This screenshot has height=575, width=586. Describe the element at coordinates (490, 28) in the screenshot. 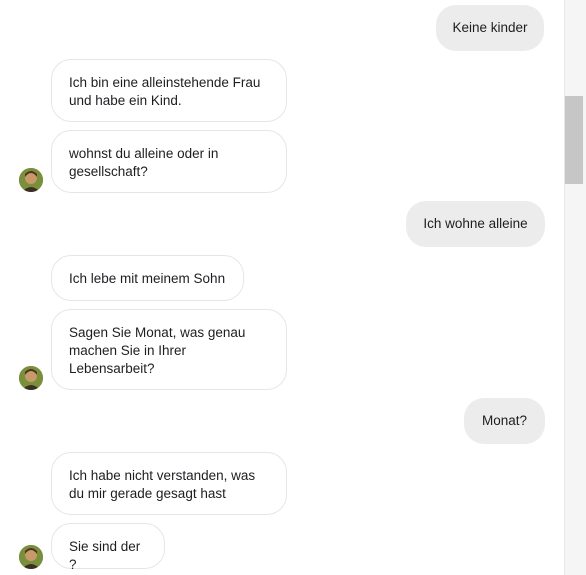

I see `outgoing-message: Keine kinder` at that location.